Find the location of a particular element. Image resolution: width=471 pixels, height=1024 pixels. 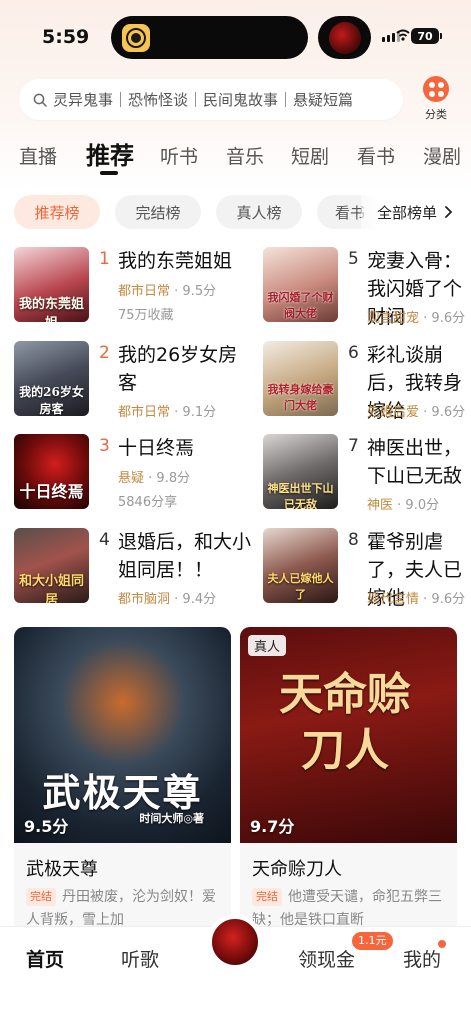

rank-item-1: 我的东莞姐姐 1 我的东莞姐姐 都市日常 · 9.5分 75万收藏 is located at coordinates (134, 286).